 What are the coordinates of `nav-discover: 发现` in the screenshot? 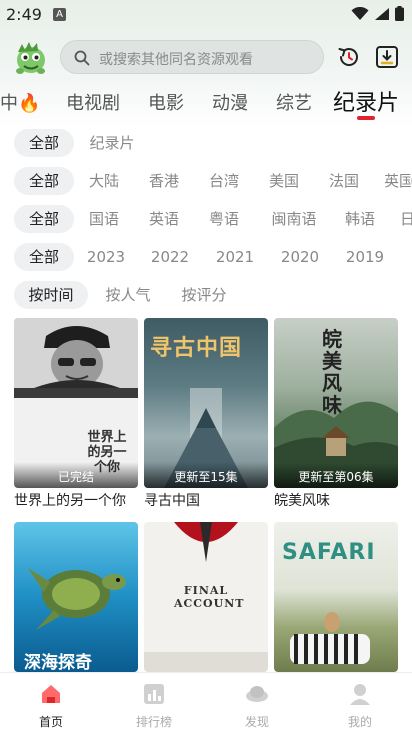 It's located at (257, 705).